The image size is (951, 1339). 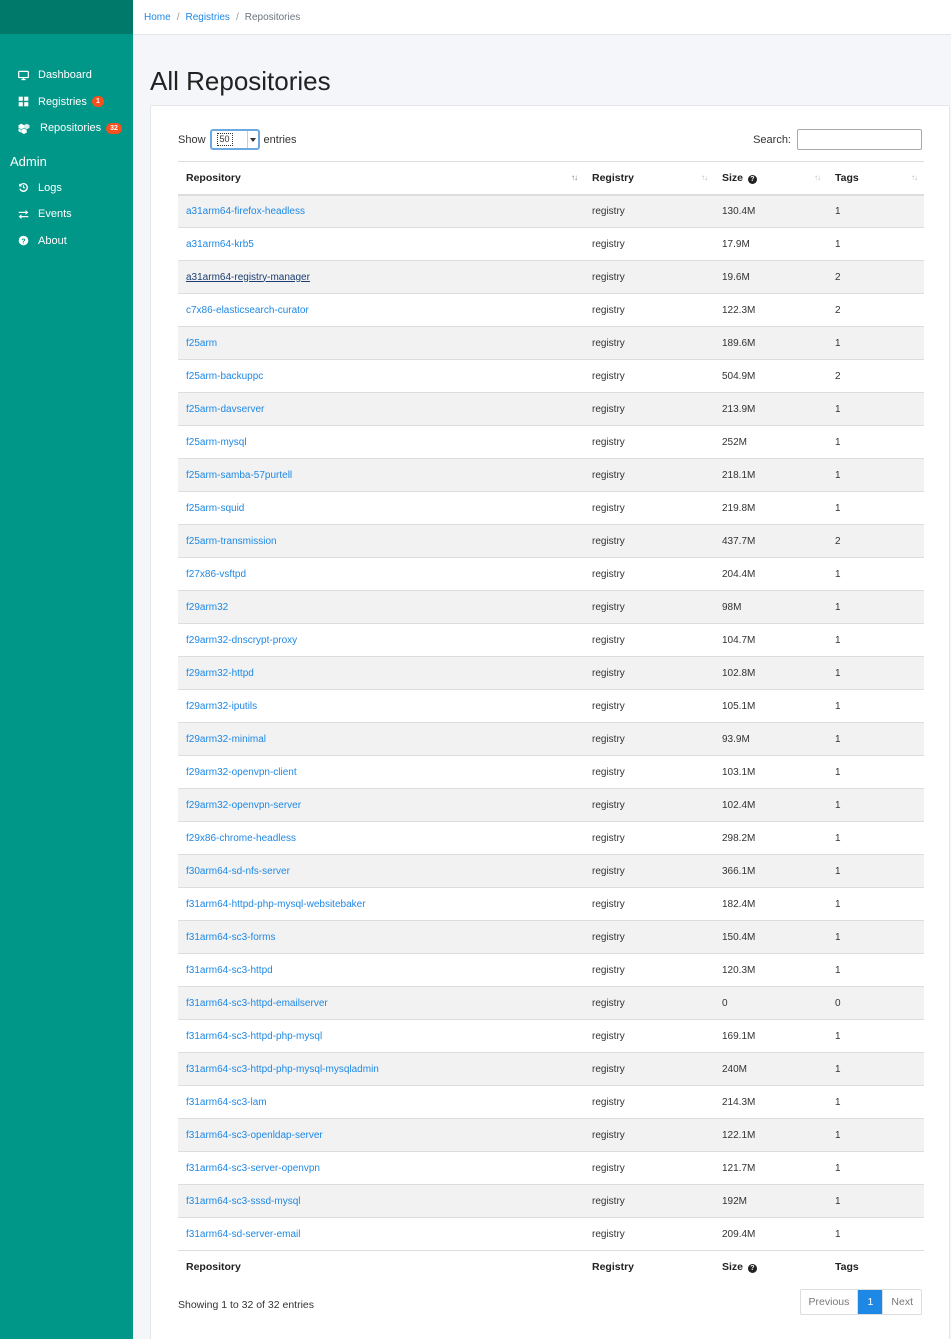 I want to click on column-footer-label: Size, so click(x=733, y=1267).